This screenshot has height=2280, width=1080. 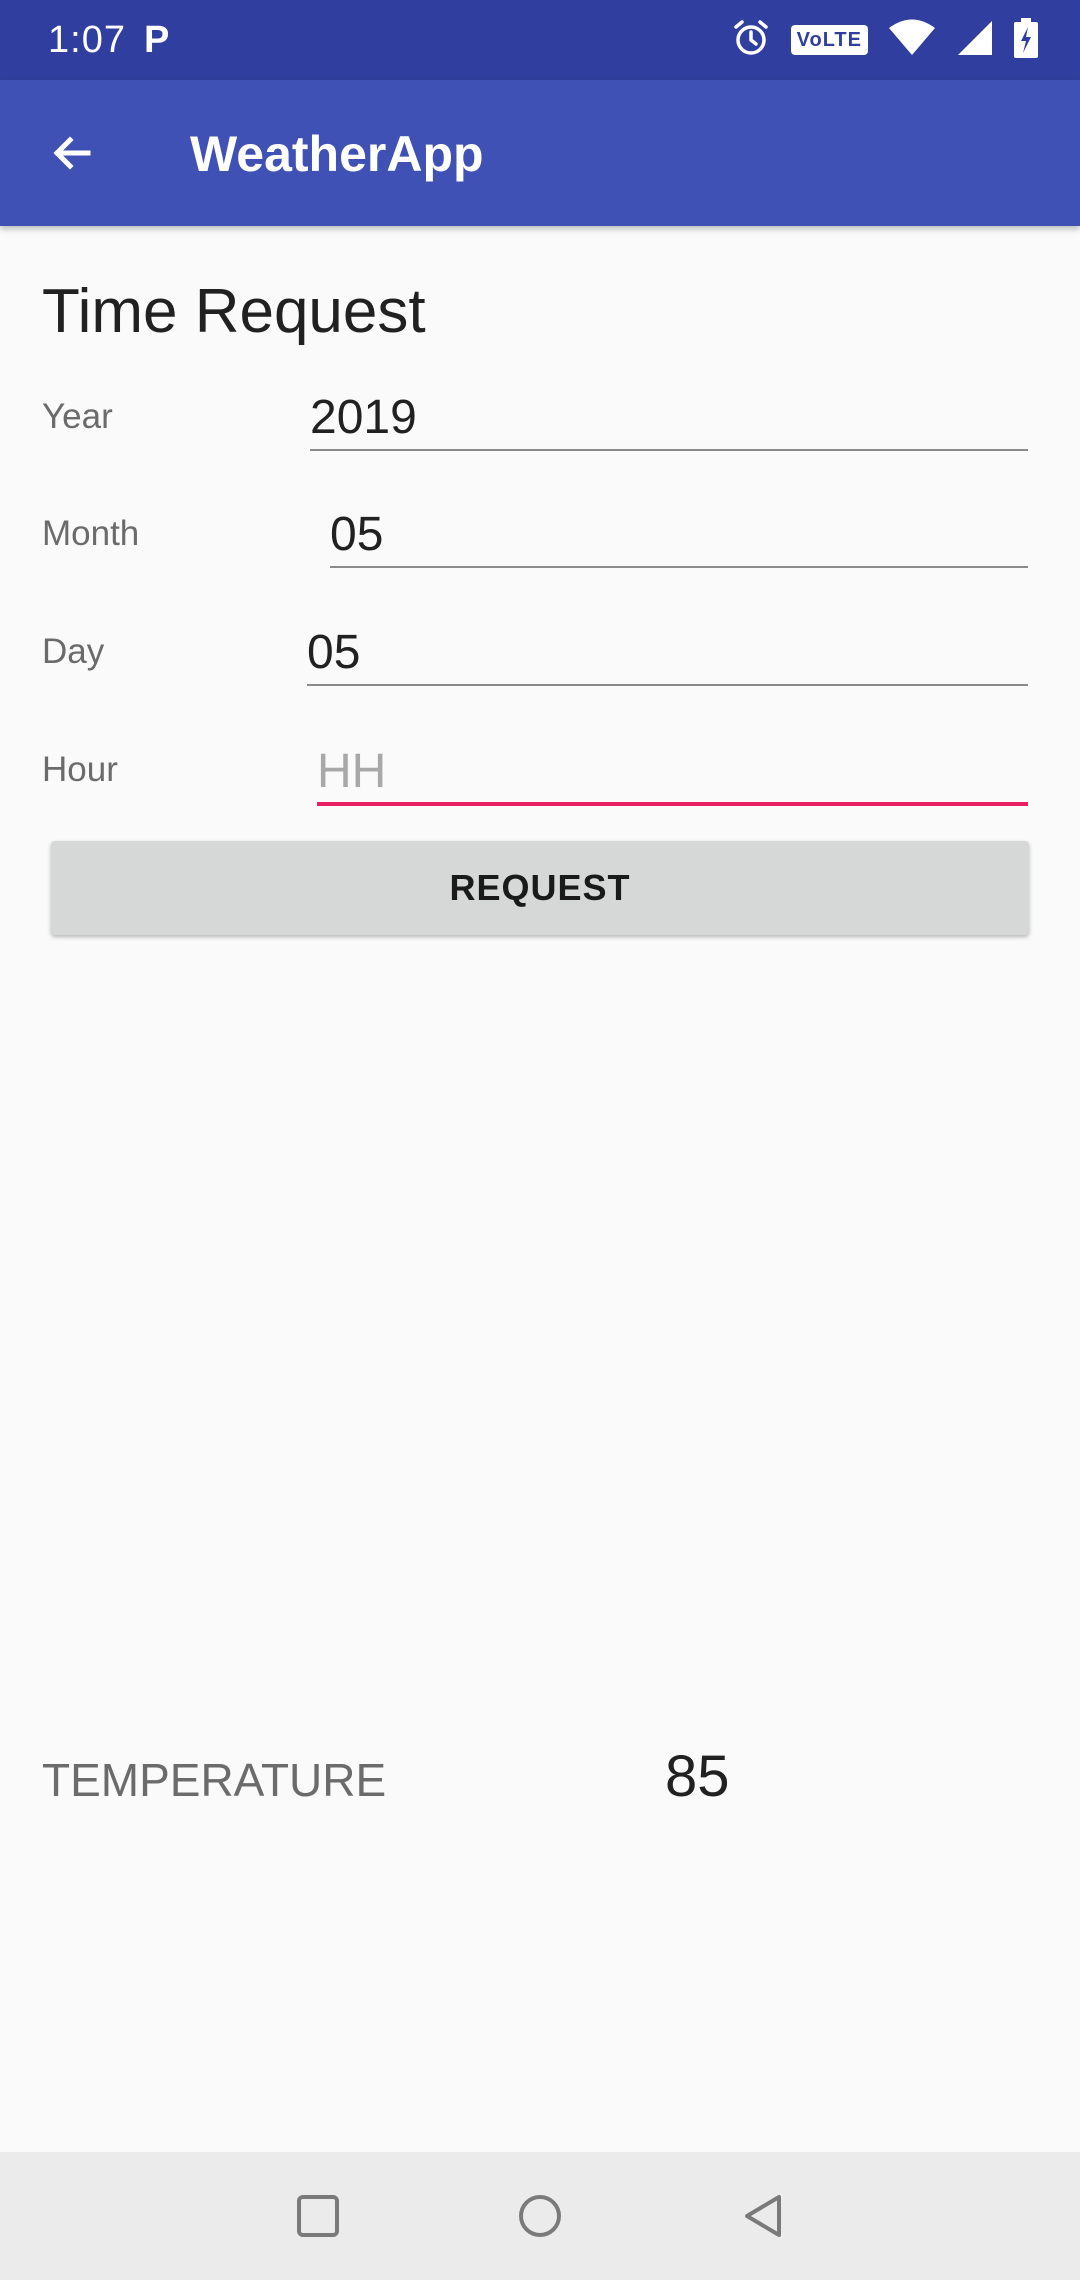 What do you see at coordinates (80, 769) in the screenshot?
I see `hour-label: Hour` at bounding box center [80, 769].